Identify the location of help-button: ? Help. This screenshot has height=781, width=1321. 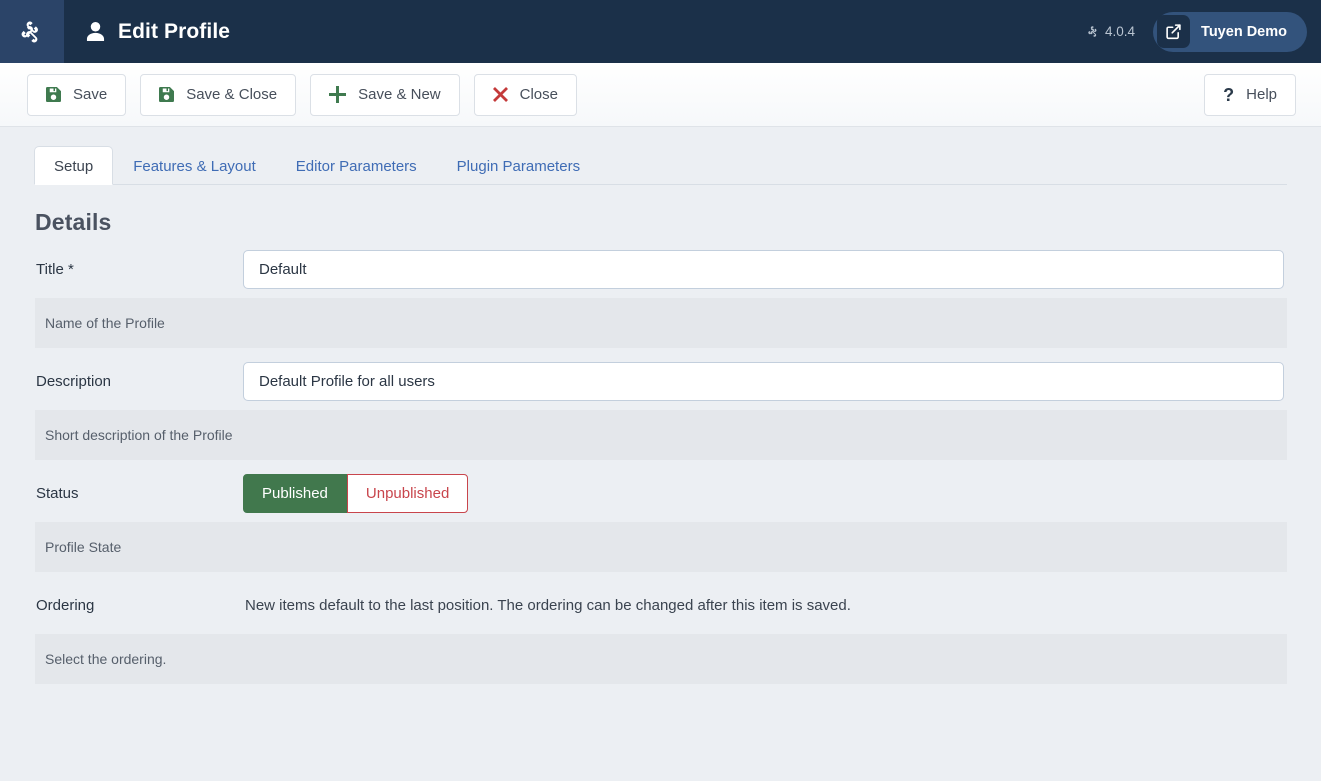
(1250, 94).